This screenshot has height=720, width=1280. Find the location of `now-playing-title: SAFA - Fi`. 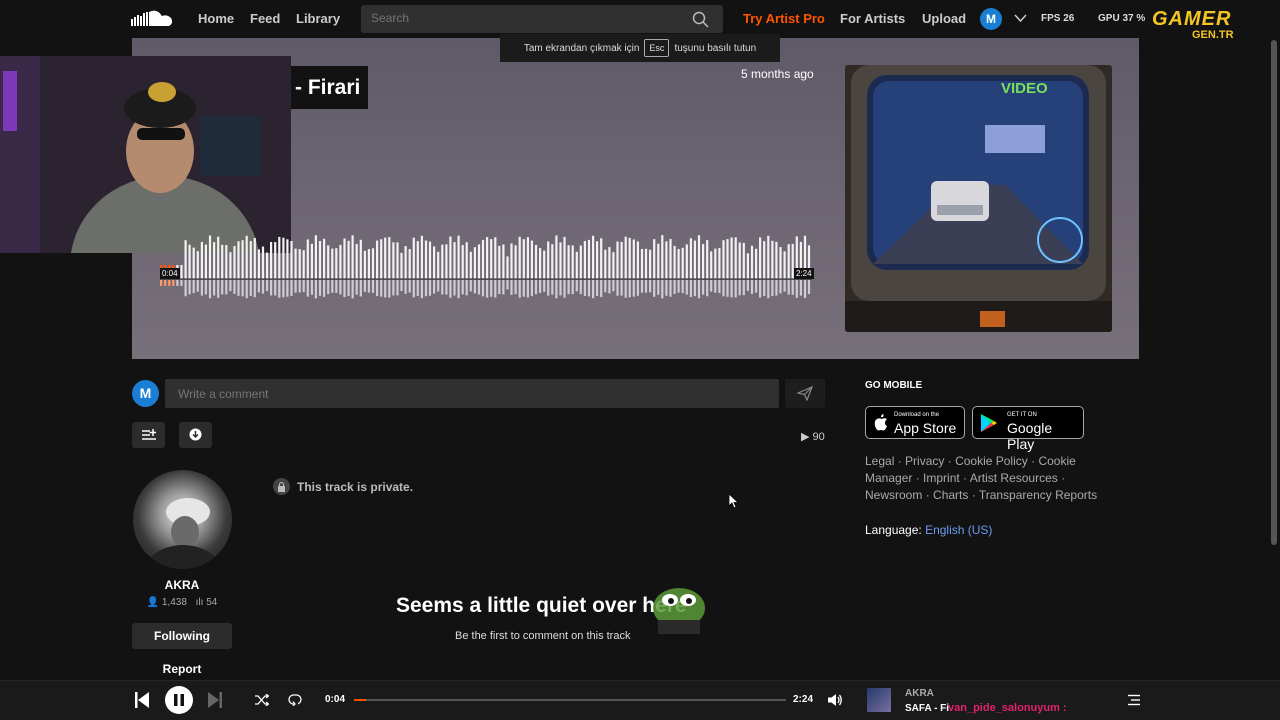

now-playing-title: SAFA - Fi is located at coordinates (927, 708).